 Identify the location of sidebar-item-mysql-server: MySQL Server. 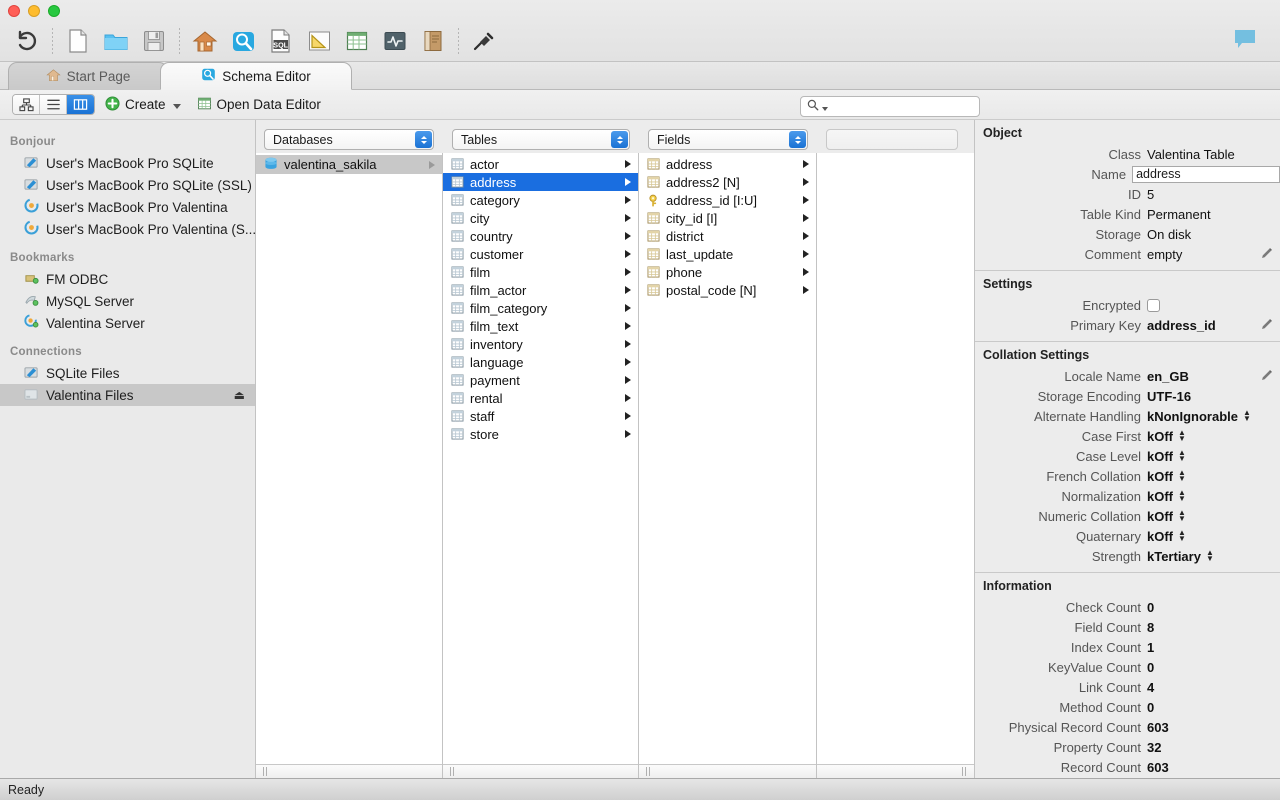
(127, 301).